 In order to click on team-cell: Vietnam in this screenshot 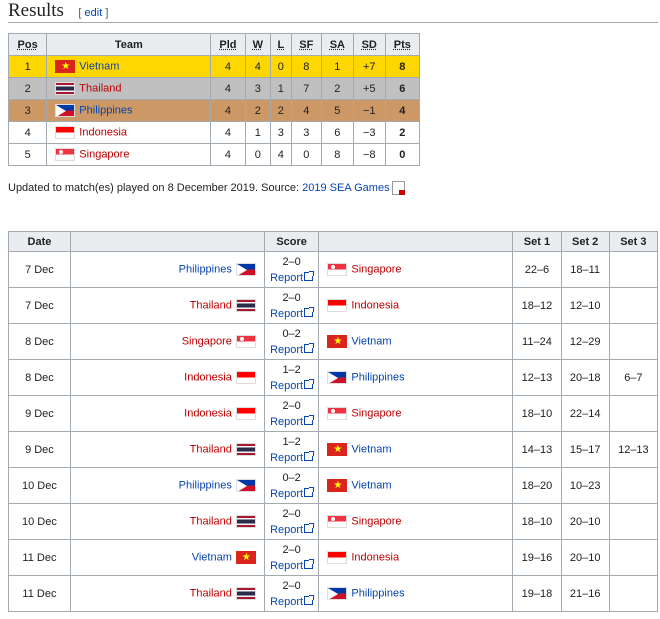, I will do `click(129, 66)`.